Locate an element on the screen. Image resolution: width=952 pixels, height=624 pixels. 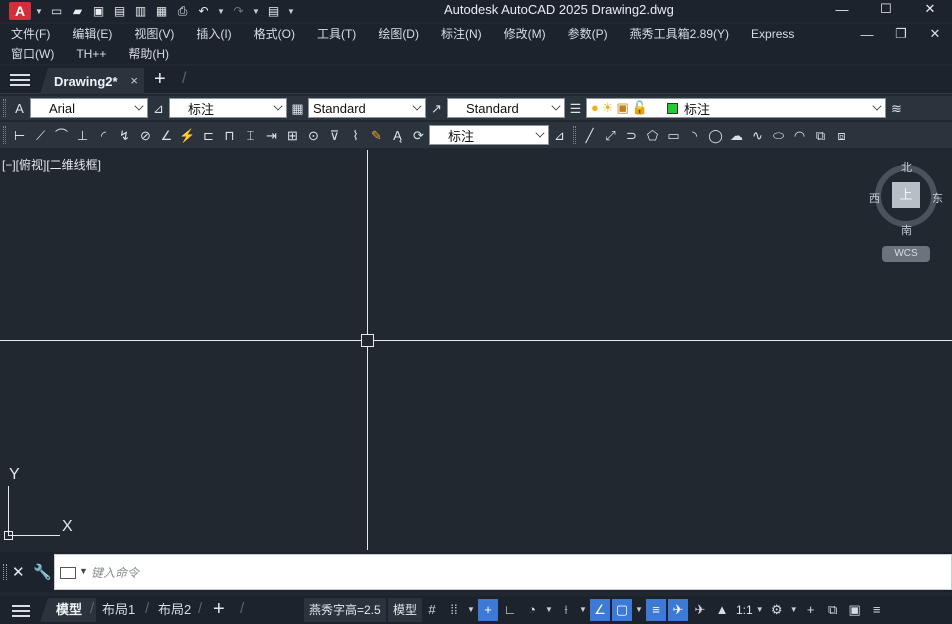
command-line-grip is located at coordinates (5, 572).